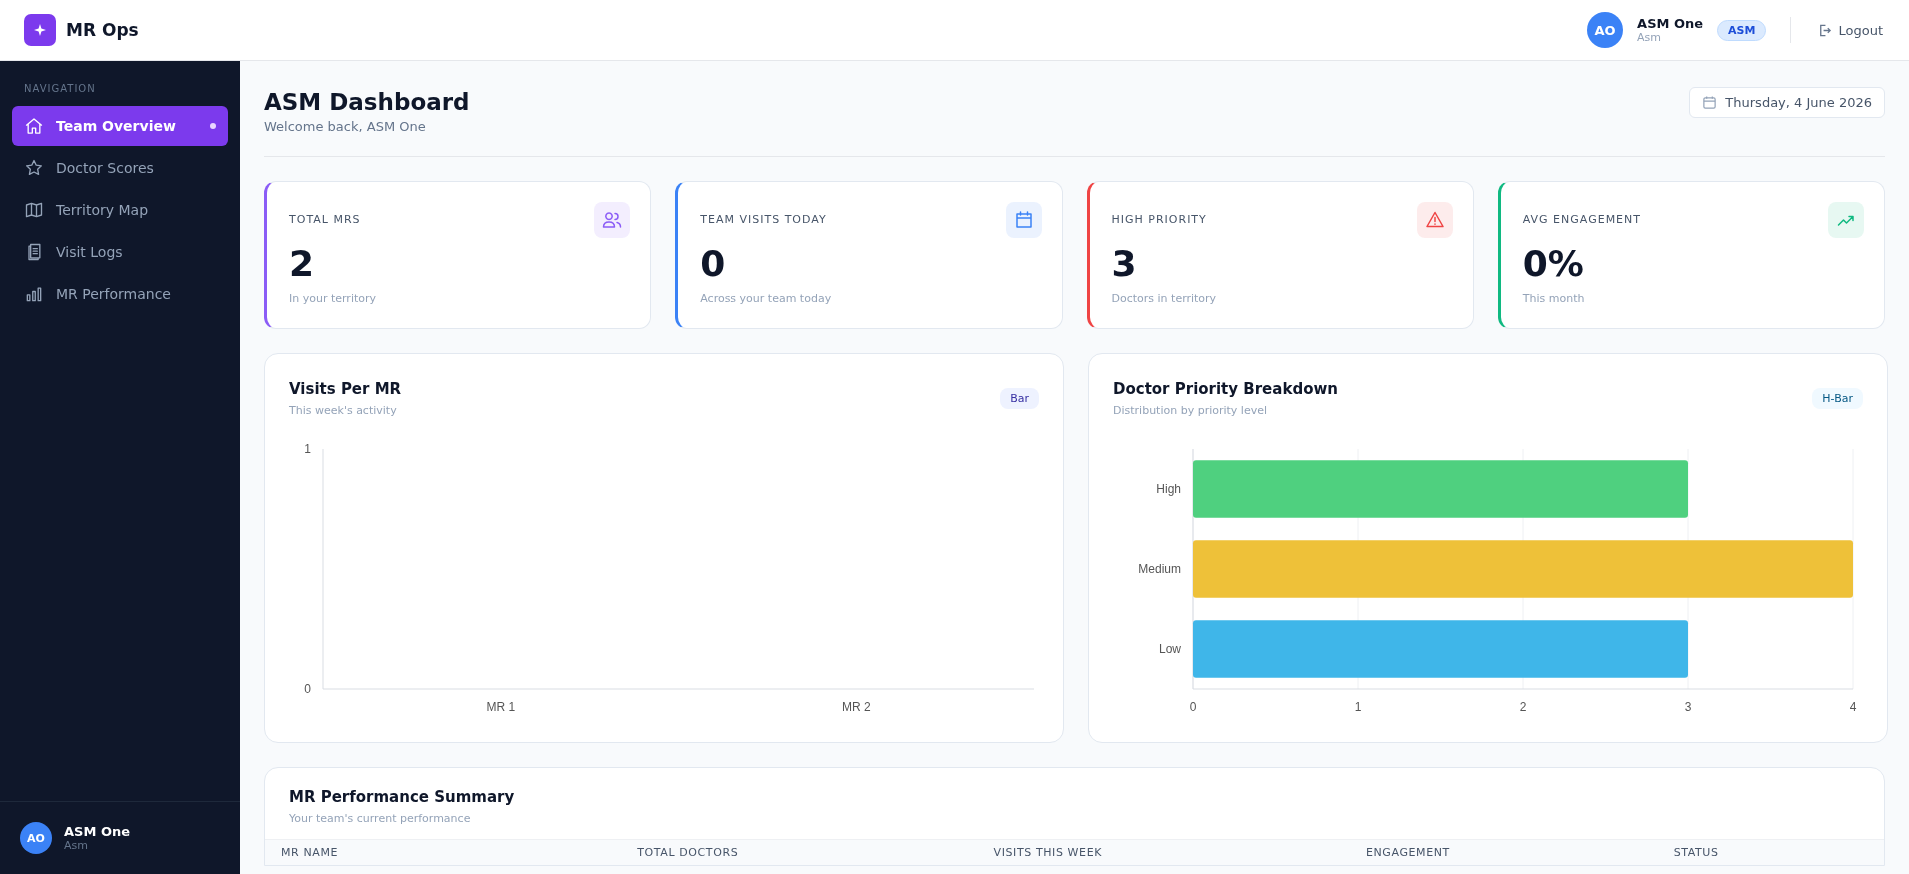  What do you see at coordinates (1159, 219) in the screenshot?
I see `stat-label: HIGH PRIORITY` at bounding box center [1159, 219].